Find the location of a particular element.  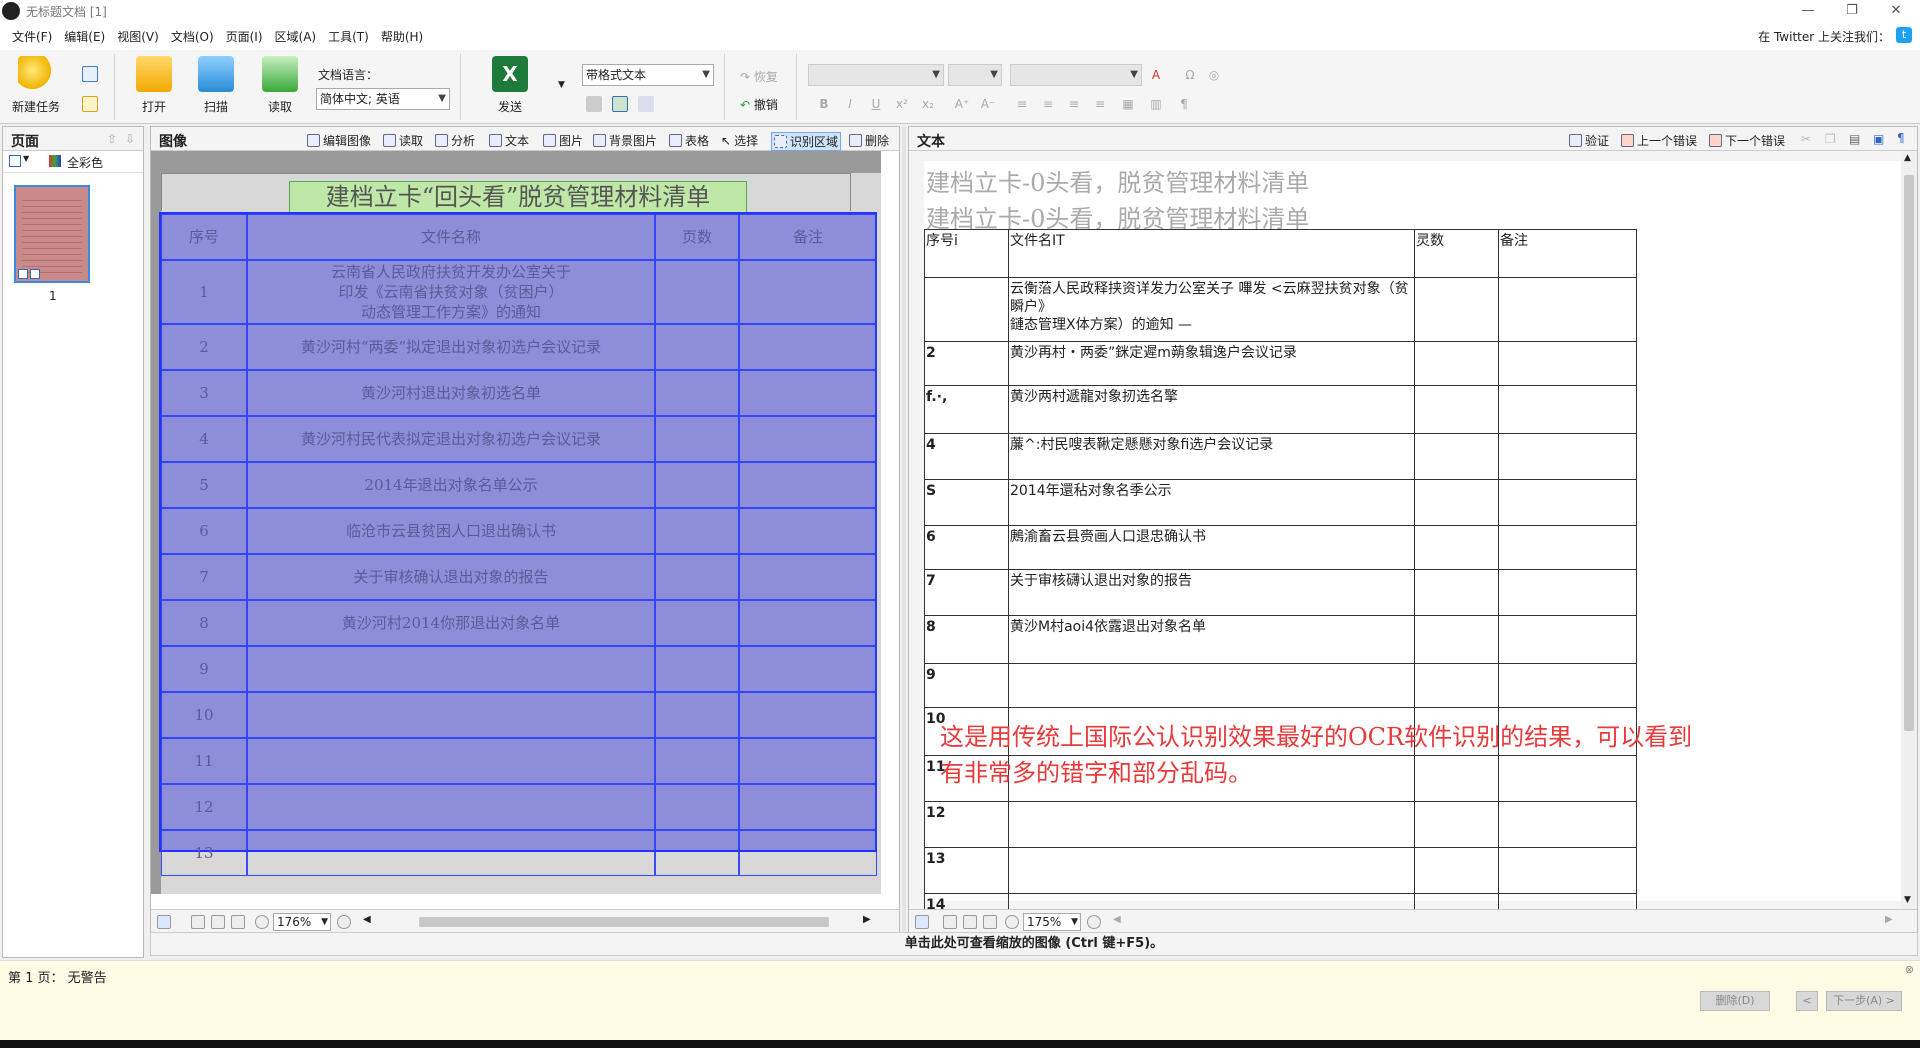

menu-page: 页面(I) is located at coordinates (244, 36).